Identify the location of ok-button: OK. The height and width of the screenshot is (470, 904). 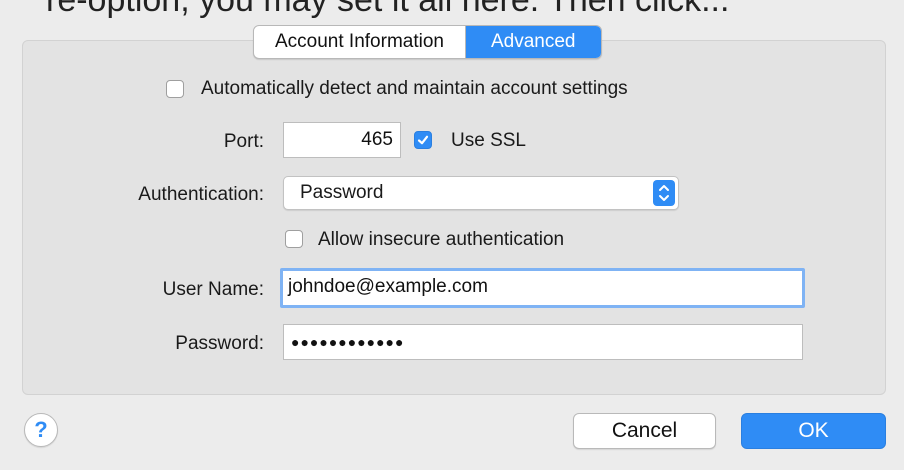
(813, 431).